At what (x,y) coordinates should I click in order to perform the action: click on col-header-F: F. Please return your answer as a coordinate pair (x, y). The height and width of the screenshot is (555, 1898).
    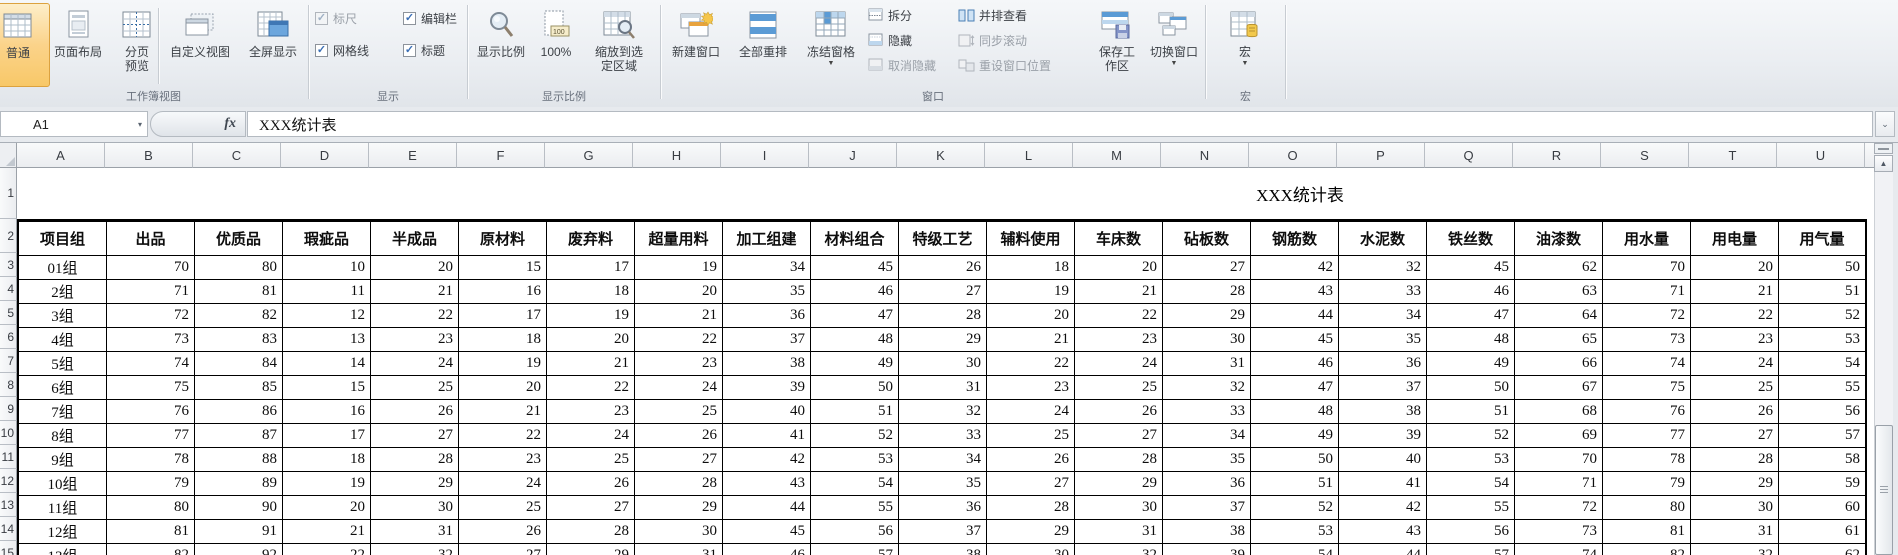
    Looking at the image, I should click on (501, 155).